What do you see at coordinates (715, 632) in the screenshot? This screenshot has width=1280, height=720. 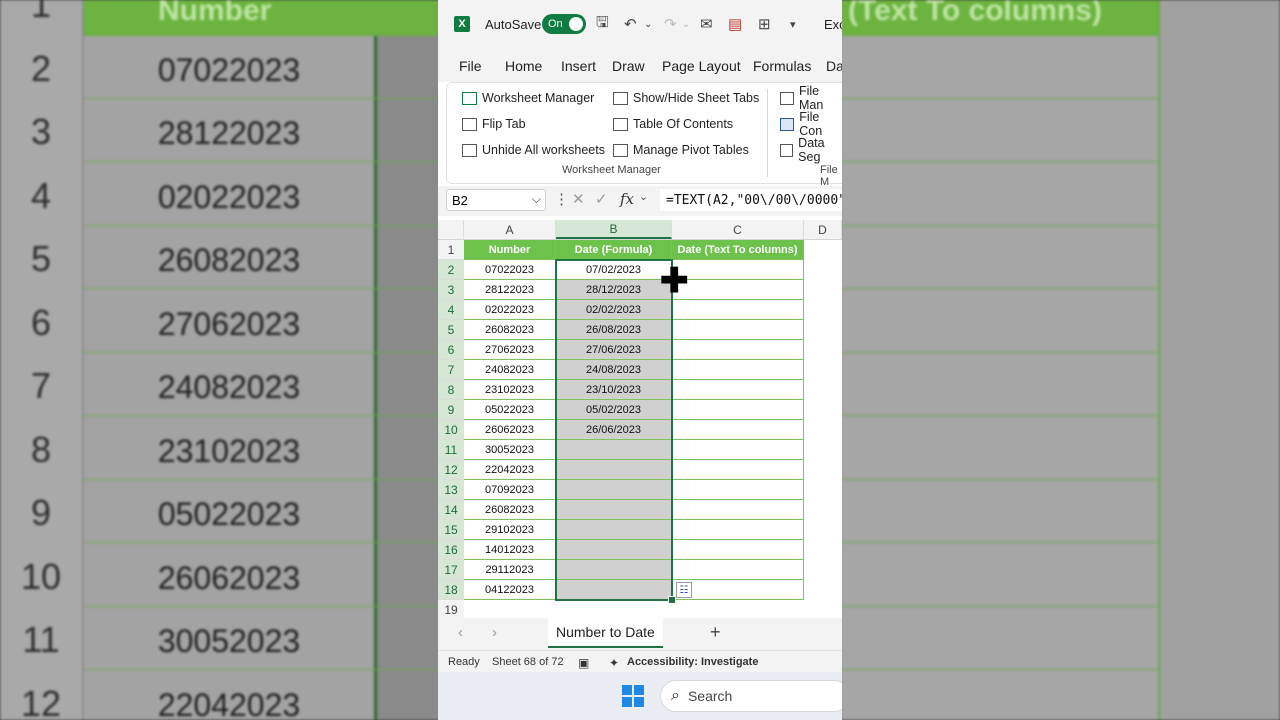 I see `add-sheet-button: +` at bounding box center [715, 632].